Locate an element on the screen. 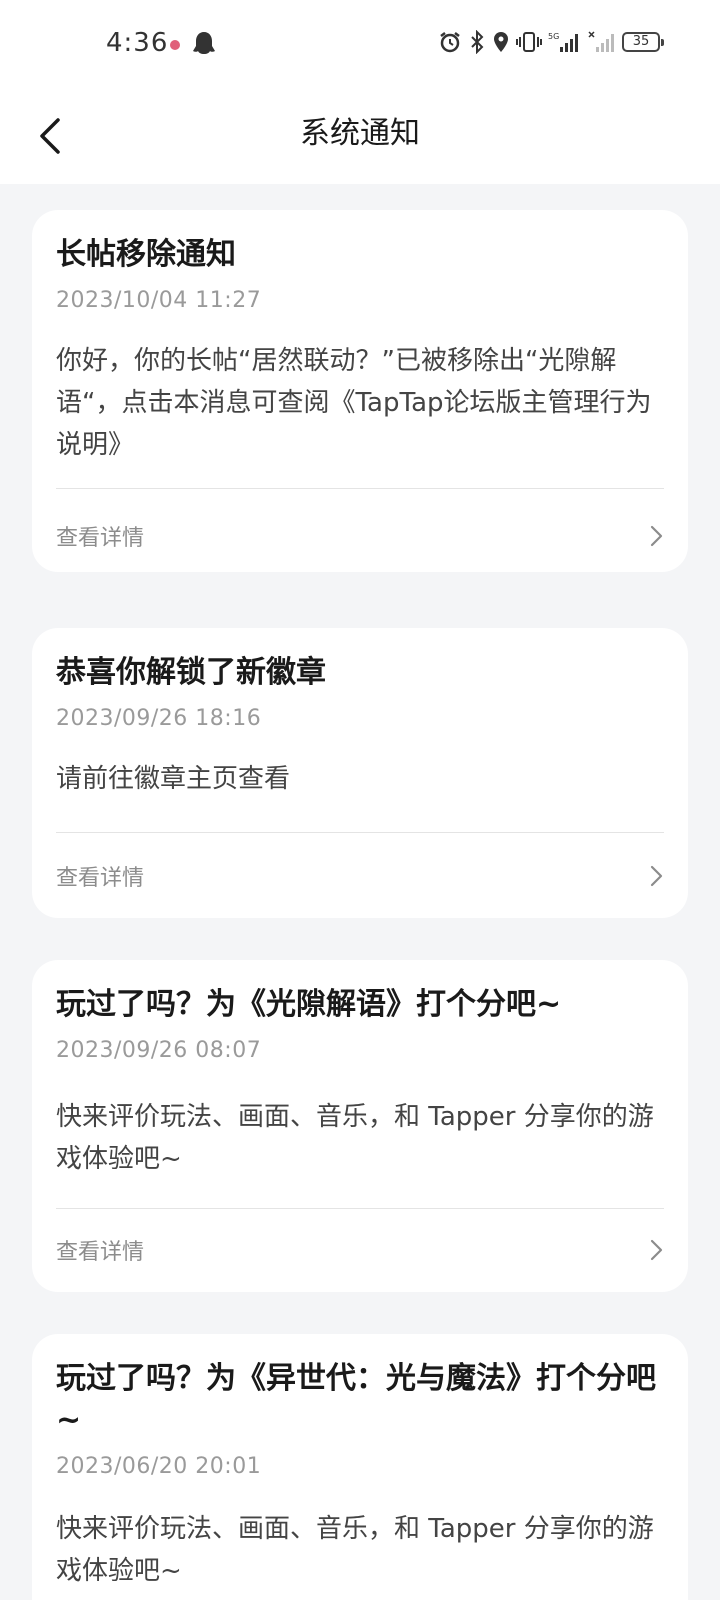 This screenshot has height=1600, width=720. notification-title: 玩过了吗？为《异世代：光与魔法》打个分吧~ is located at coordinates (356, 1399).